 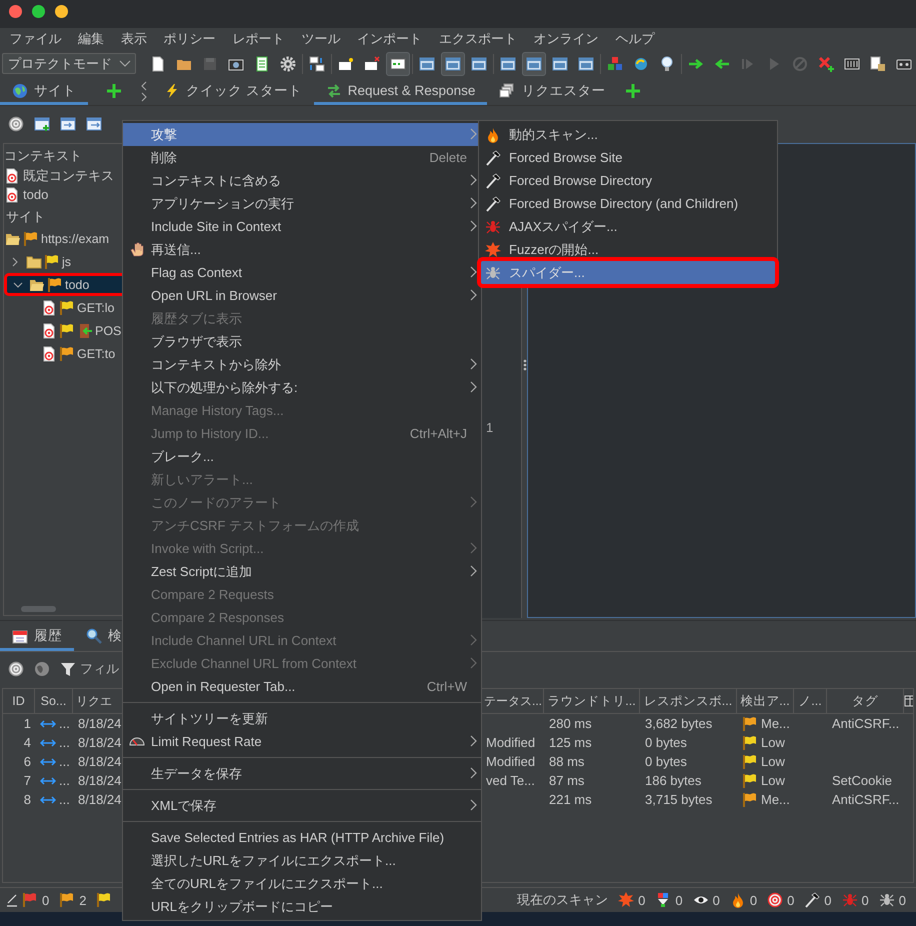 I want to click on menu-item: サイトツリーを更新, so click(x=302, y=718).